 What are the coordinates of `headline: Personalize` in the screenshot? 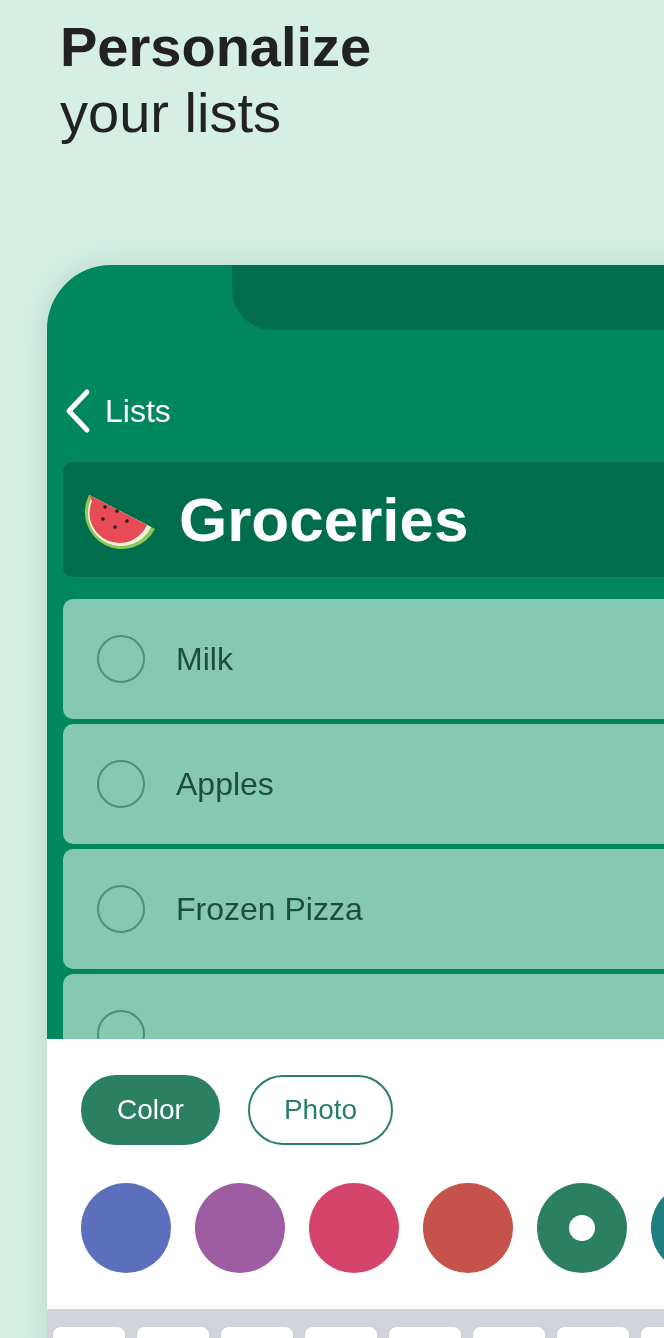 It's located at (216, 47).